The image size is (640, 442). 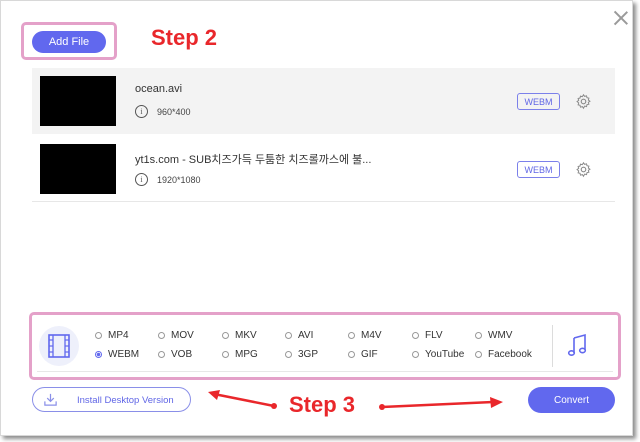 I want to click on format-label: MOV, so click(x=182, y=335).